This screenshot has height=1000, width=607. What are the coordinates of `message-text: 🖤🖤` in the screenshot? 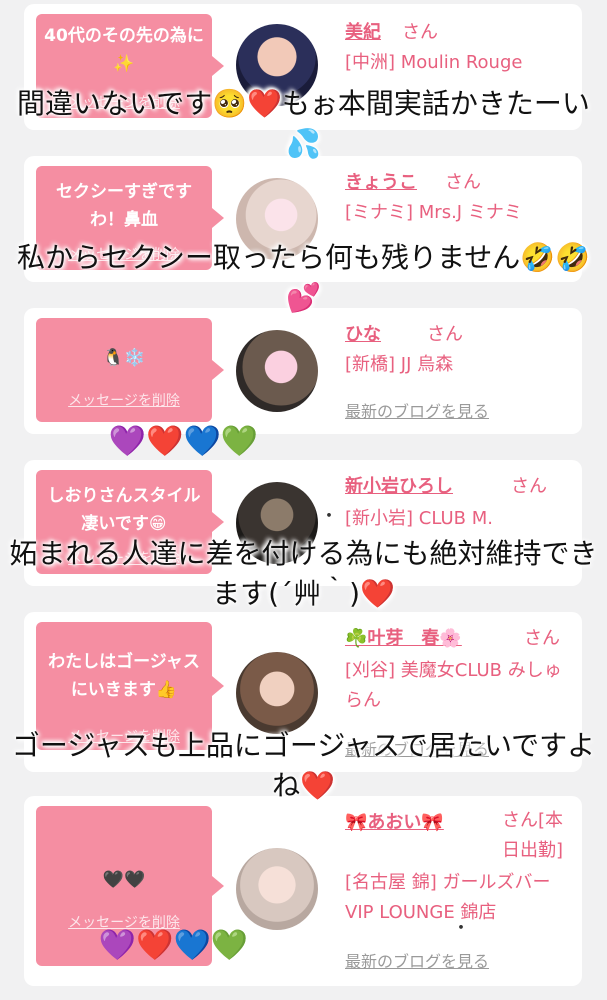 It's located at (124, 880).